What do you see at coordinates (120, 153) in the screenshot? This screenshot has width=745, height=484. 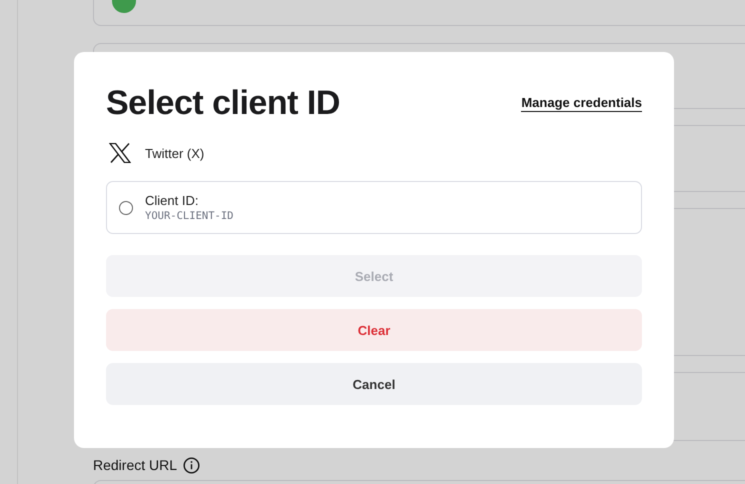 I see `x-logo-icon` at bounding box center [120, 153].